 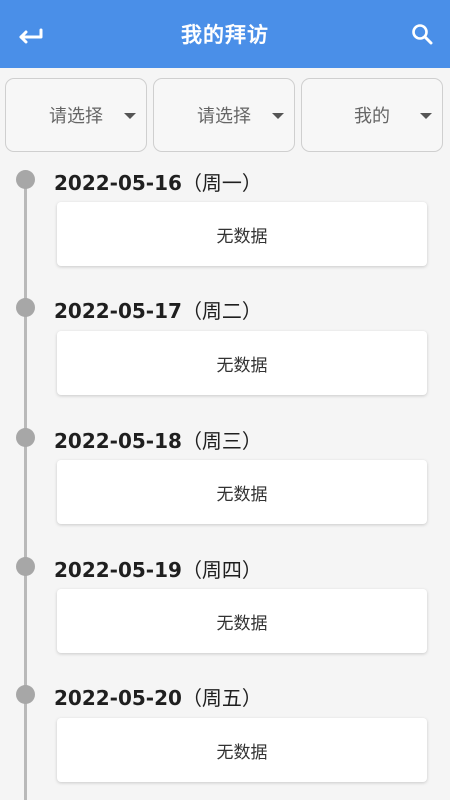 What do you see at coordinates (221, 570) in the screenshot?
I see `day-weekday: （周四）` at bounding box center [221, 570].